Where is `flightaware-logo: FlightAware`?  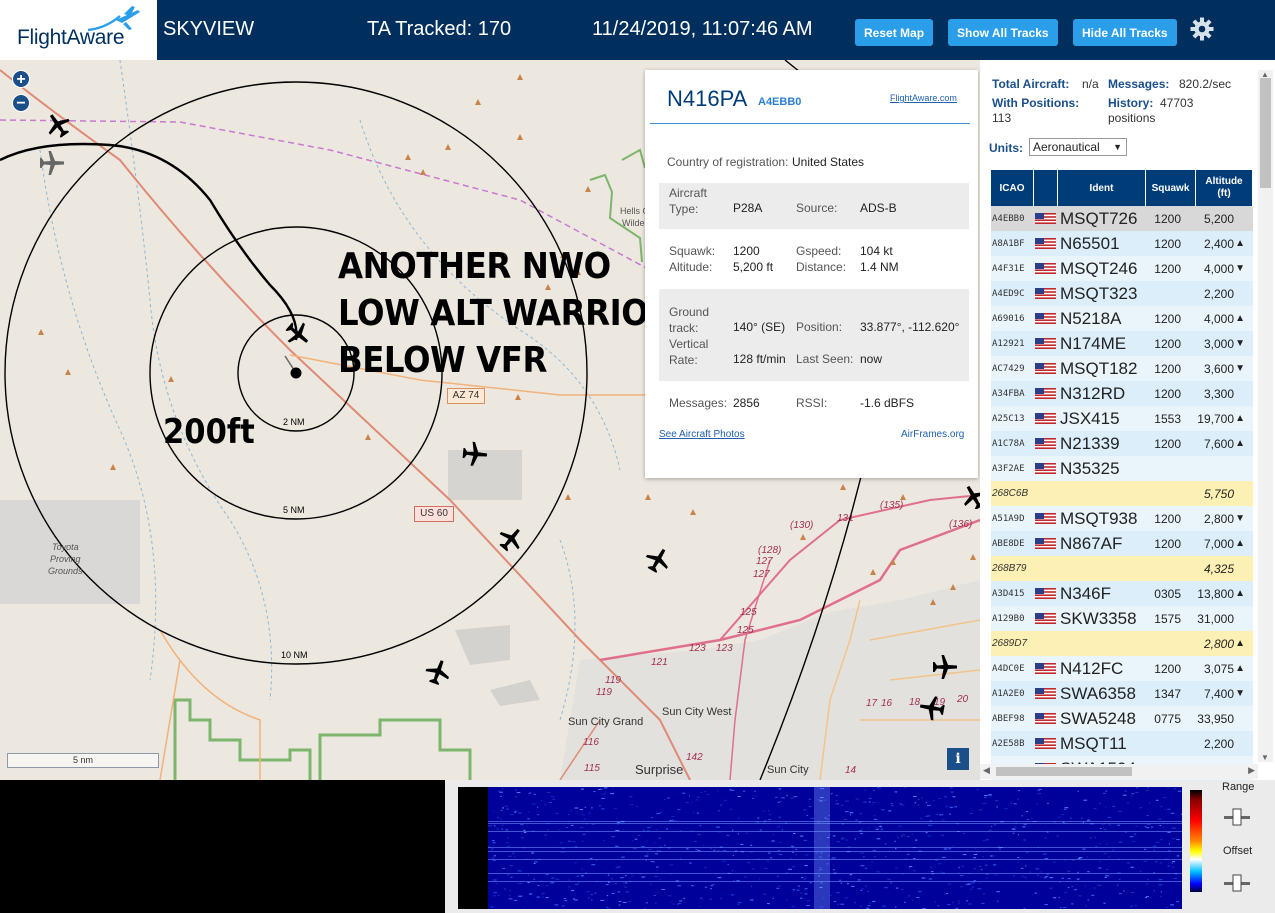
flightaware-logo: FlightAware is located at coordinates (78, 30).